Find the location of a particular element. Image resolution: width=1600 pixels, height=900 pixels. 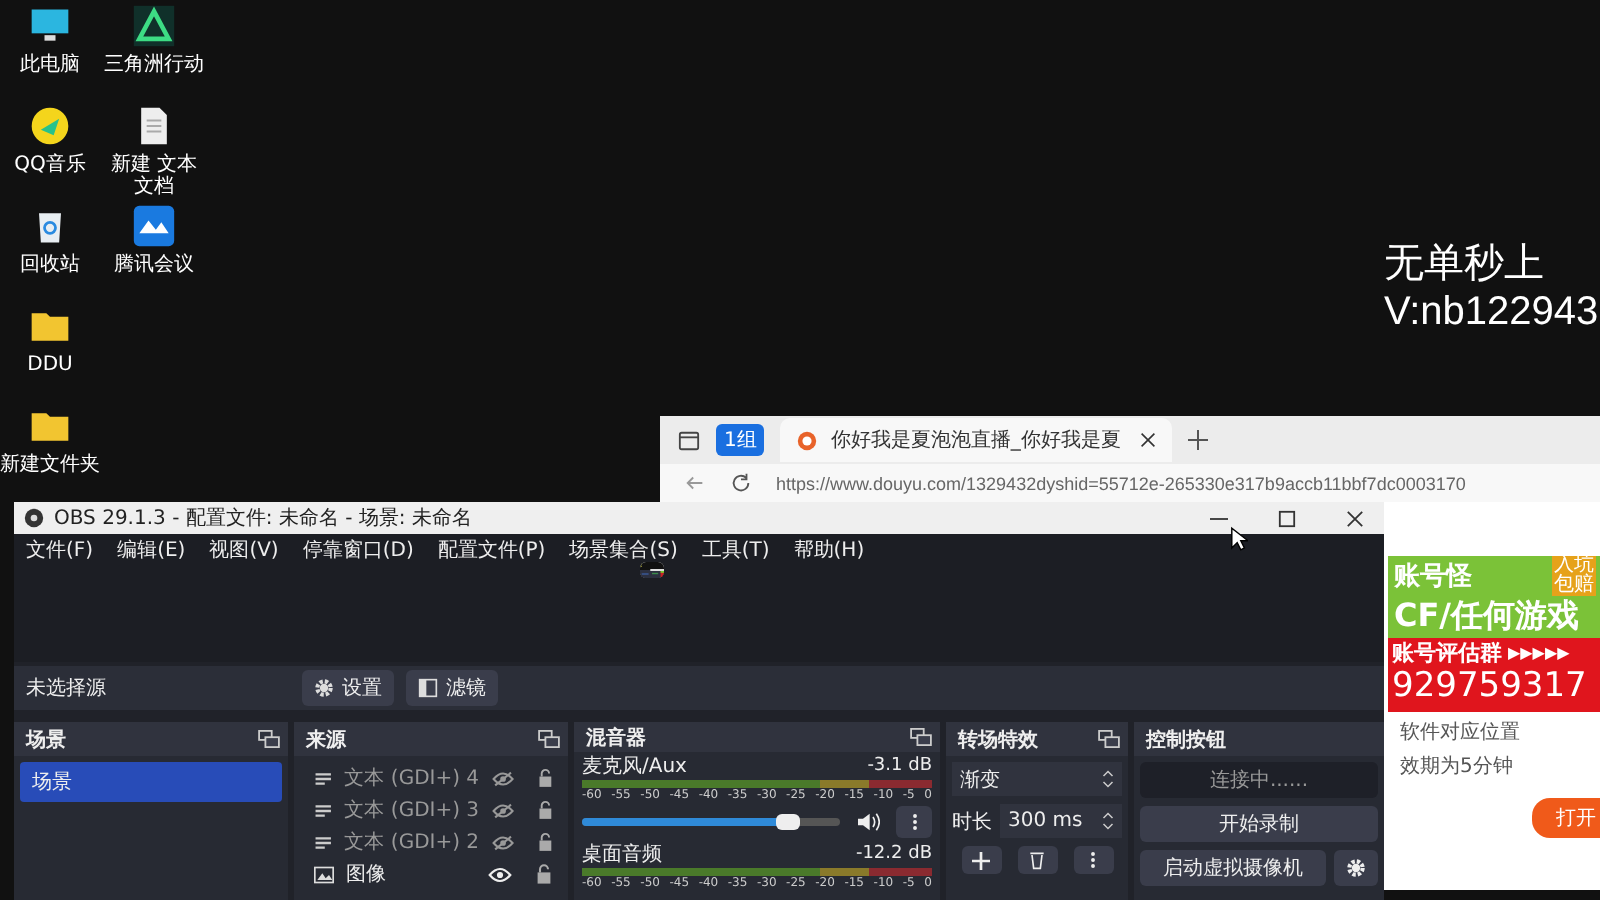

virtual-camera-button: 启动虚拟摄像机 is located at coordinates (1233, 868).